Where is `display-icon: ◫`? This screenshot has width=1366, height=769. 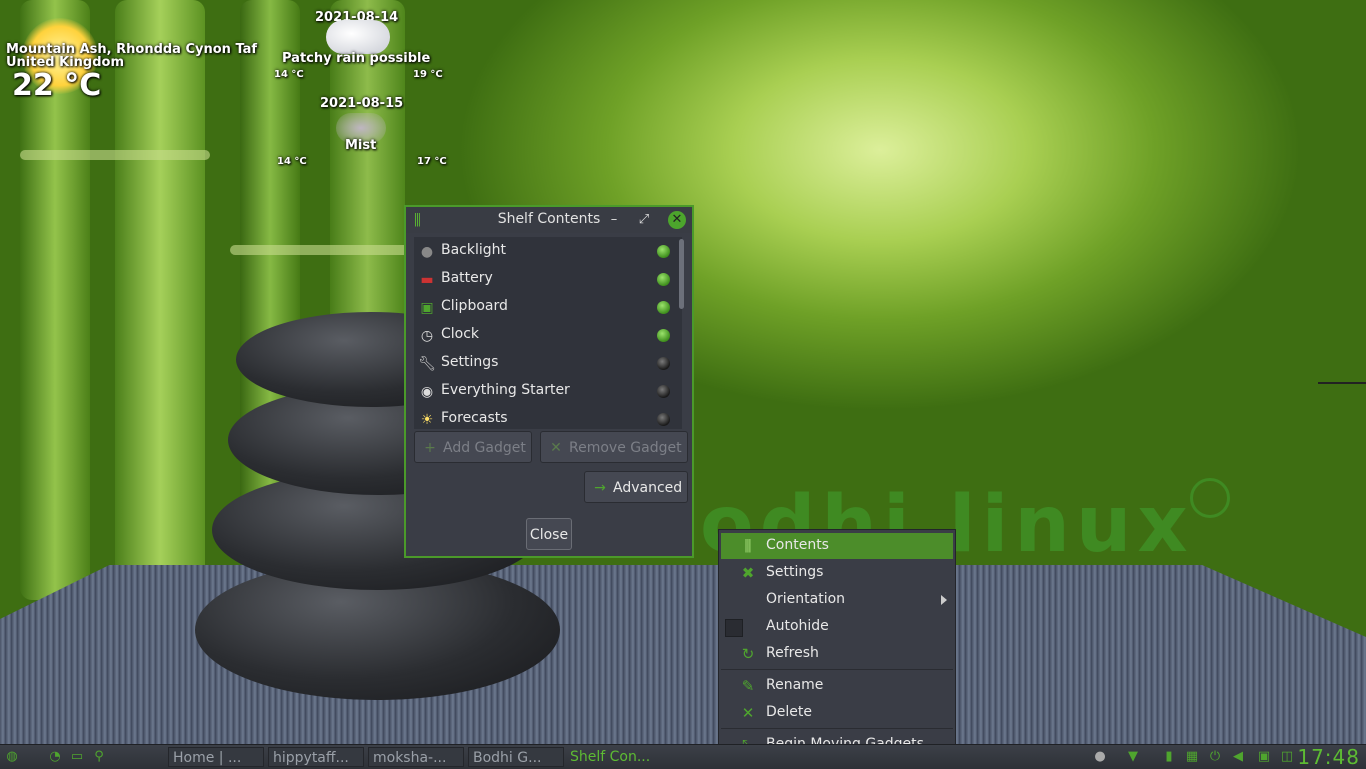
display-icon: ◫ is located at coordinates (1287, 757).